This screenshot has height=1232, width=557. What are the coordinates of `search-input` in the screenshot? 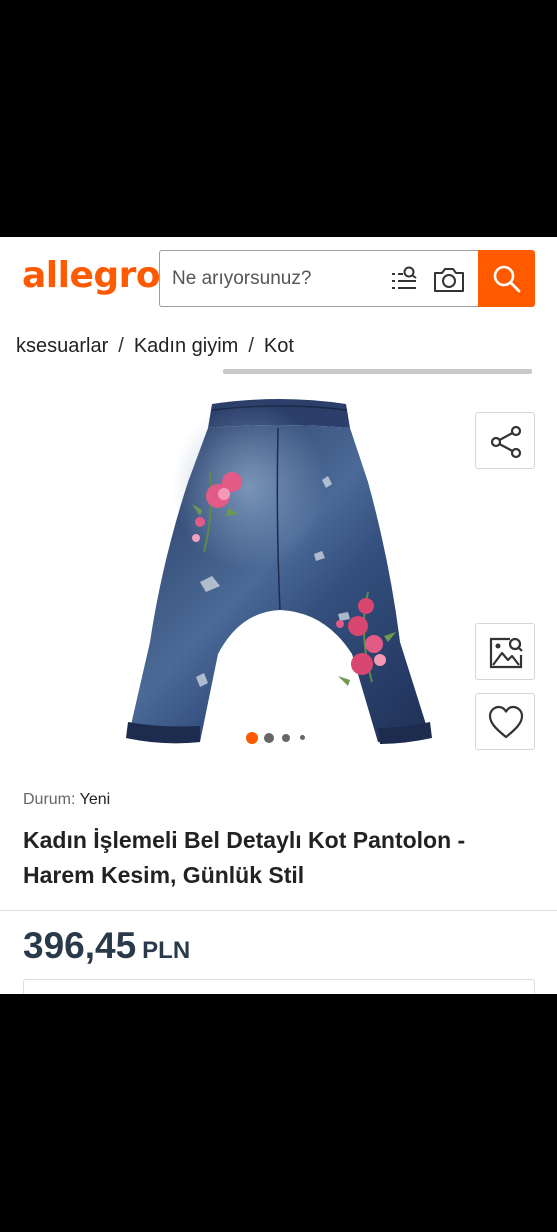 It's located at (277, 279).